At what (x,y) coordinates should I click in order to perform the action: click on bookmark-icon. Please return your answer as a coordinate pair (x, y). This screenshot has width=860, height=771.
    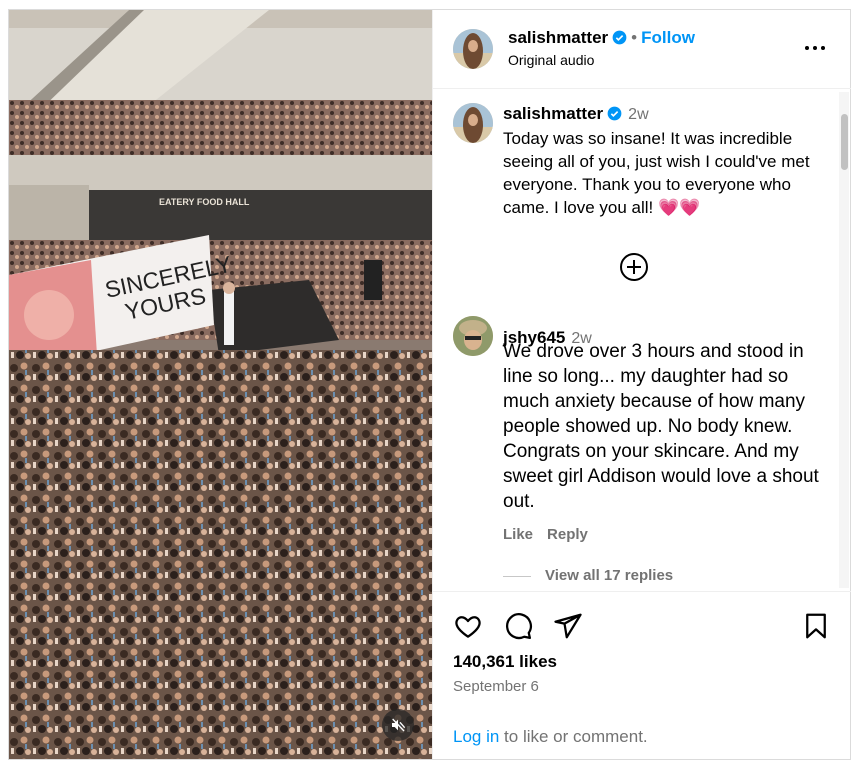
    Looking at the image, I should click on (816, 626).